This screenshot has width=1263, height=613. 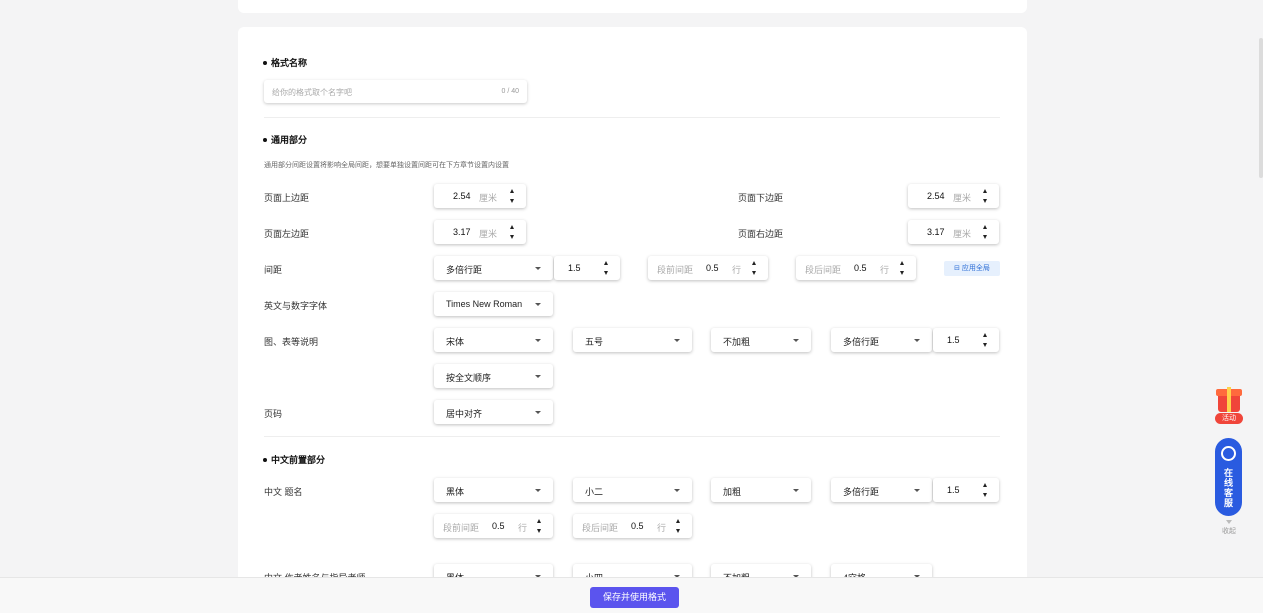 What do you see at coordinates (484, 304) in the screenshot?
I see `en-font-value: Times New Roman` at bounding box center [484, 304].